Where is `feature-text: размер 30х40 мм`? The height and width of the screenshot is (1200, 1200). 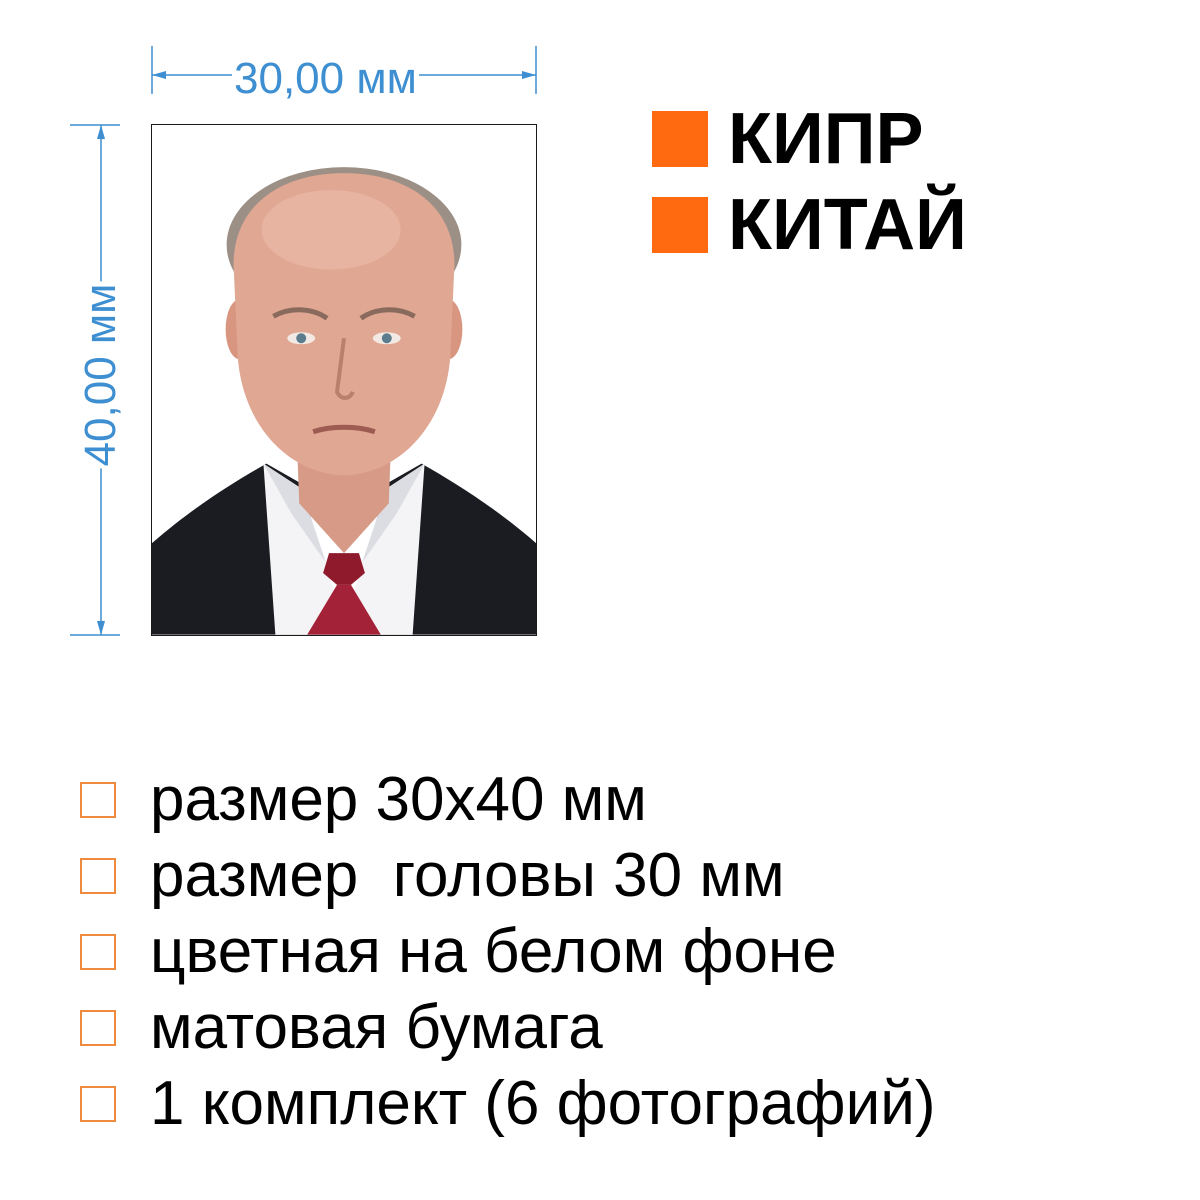 feature-text: размер 30х40 мм is located at coordinates (398, 799).